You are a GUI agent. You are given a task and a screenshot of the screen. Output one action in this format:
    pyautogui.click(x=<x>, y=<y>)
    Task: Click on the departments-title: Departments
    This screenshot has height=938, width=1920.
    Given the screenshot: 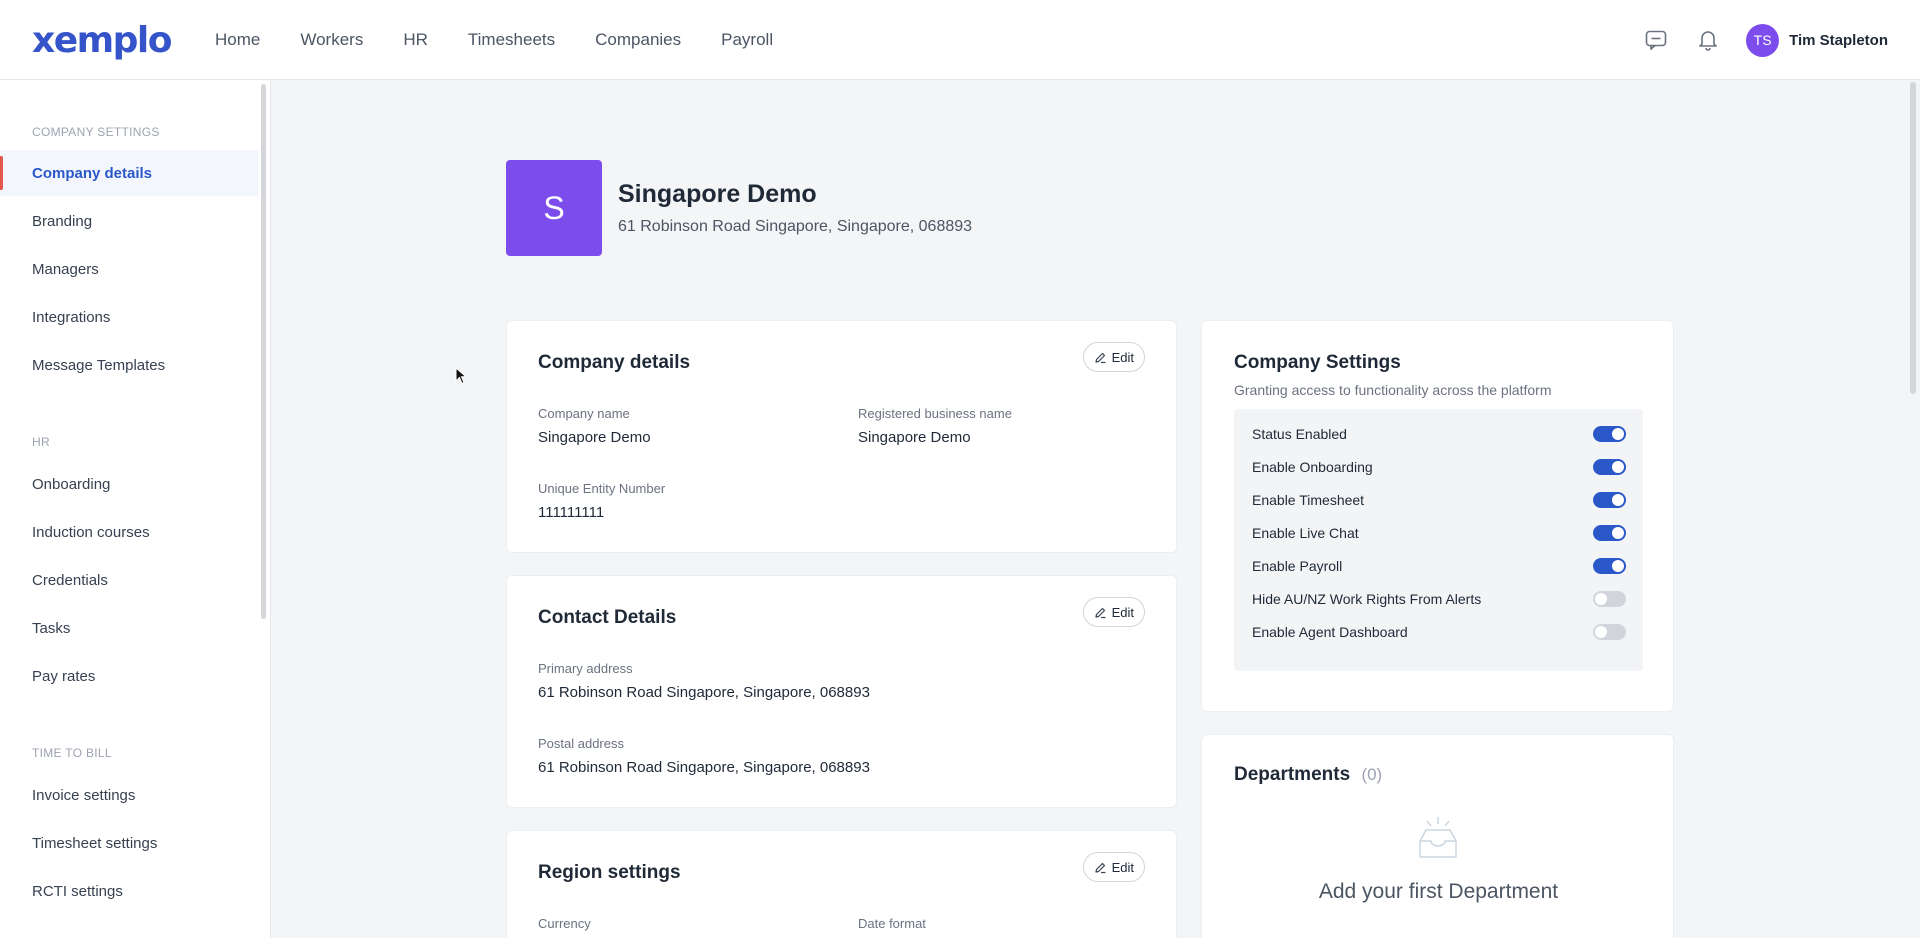 What is the action you would take?
    pyautogui.click(x=1292, y=774)
    